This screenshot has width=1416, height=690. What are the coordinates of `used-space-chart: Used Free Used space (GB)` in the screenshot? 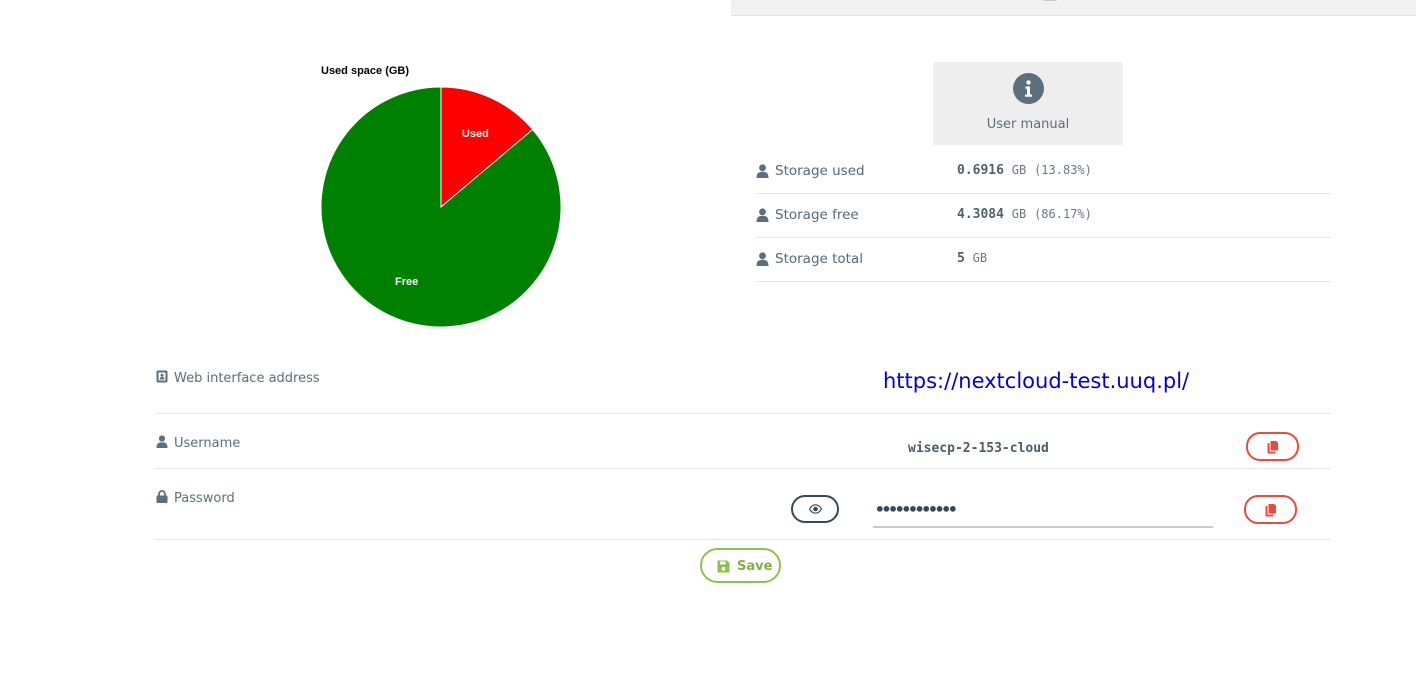 It's located at (445, 205).